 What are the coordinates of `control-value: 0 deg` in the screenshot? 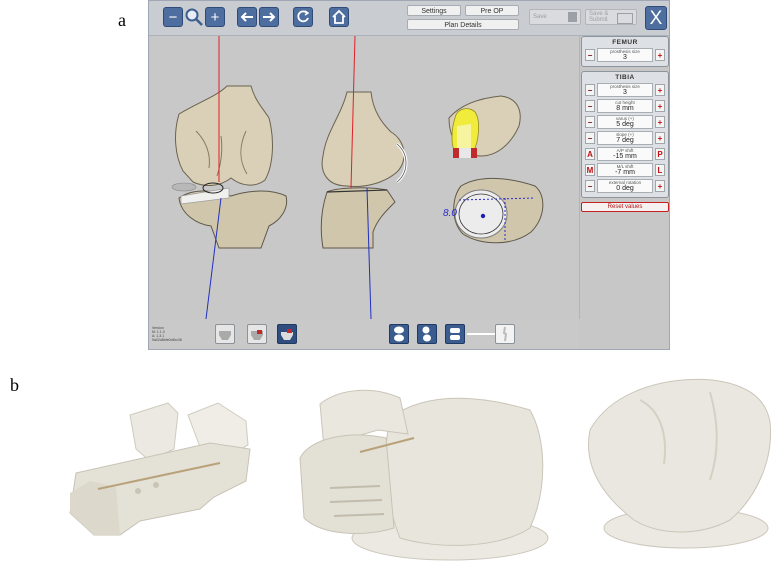 It's located at (625, 188).